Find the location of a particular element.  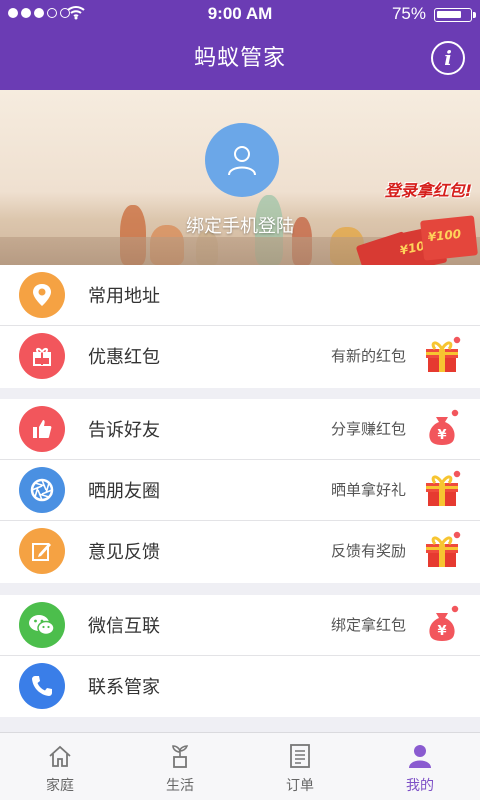

tab-label: 我的 is located at coordinates (420, 786).